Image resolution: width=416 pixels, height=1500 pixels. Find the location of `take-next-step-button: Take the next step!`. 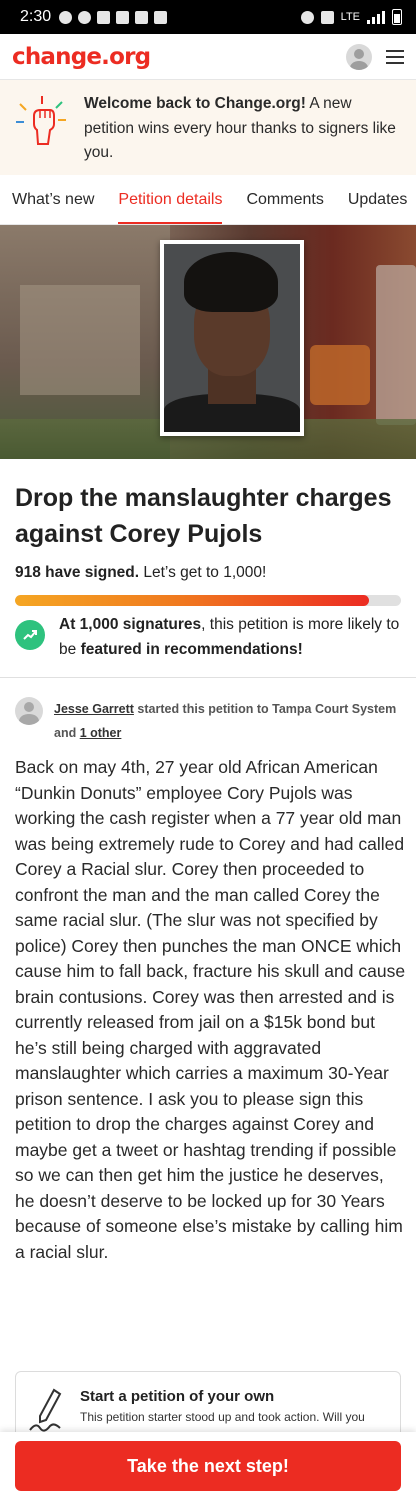

take-next-step-button: Take the next step! is located at coordinates (208, 1466).